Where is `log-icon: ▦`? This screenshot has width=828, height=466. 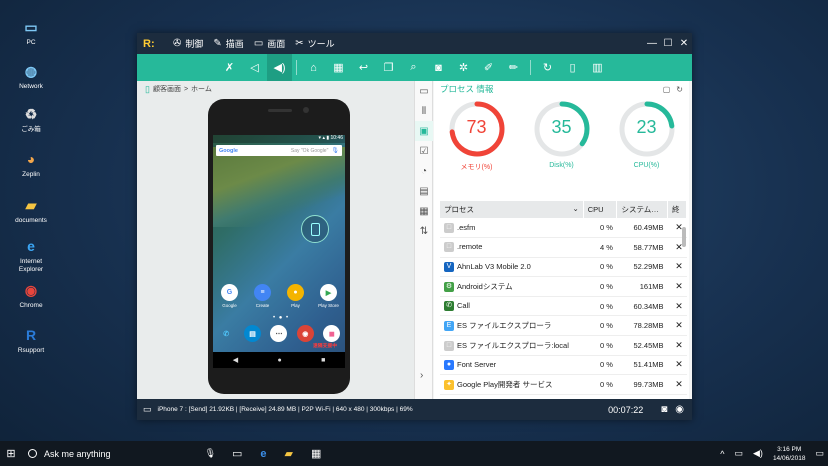
log-icon: ▦ is located at coordinates (424, 211).